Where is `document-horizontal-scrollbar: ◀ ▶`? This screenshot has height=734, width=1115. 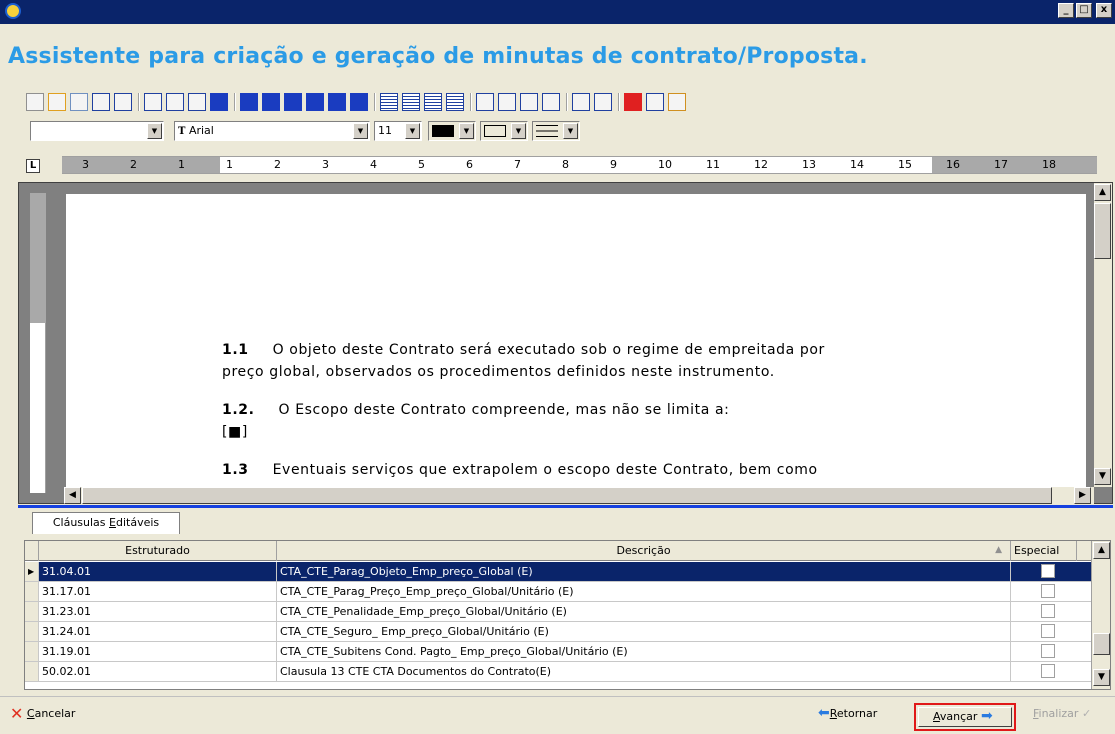 document-horizontal-scrollbar: ◀ ▶ is located at coordinates (579, 495).